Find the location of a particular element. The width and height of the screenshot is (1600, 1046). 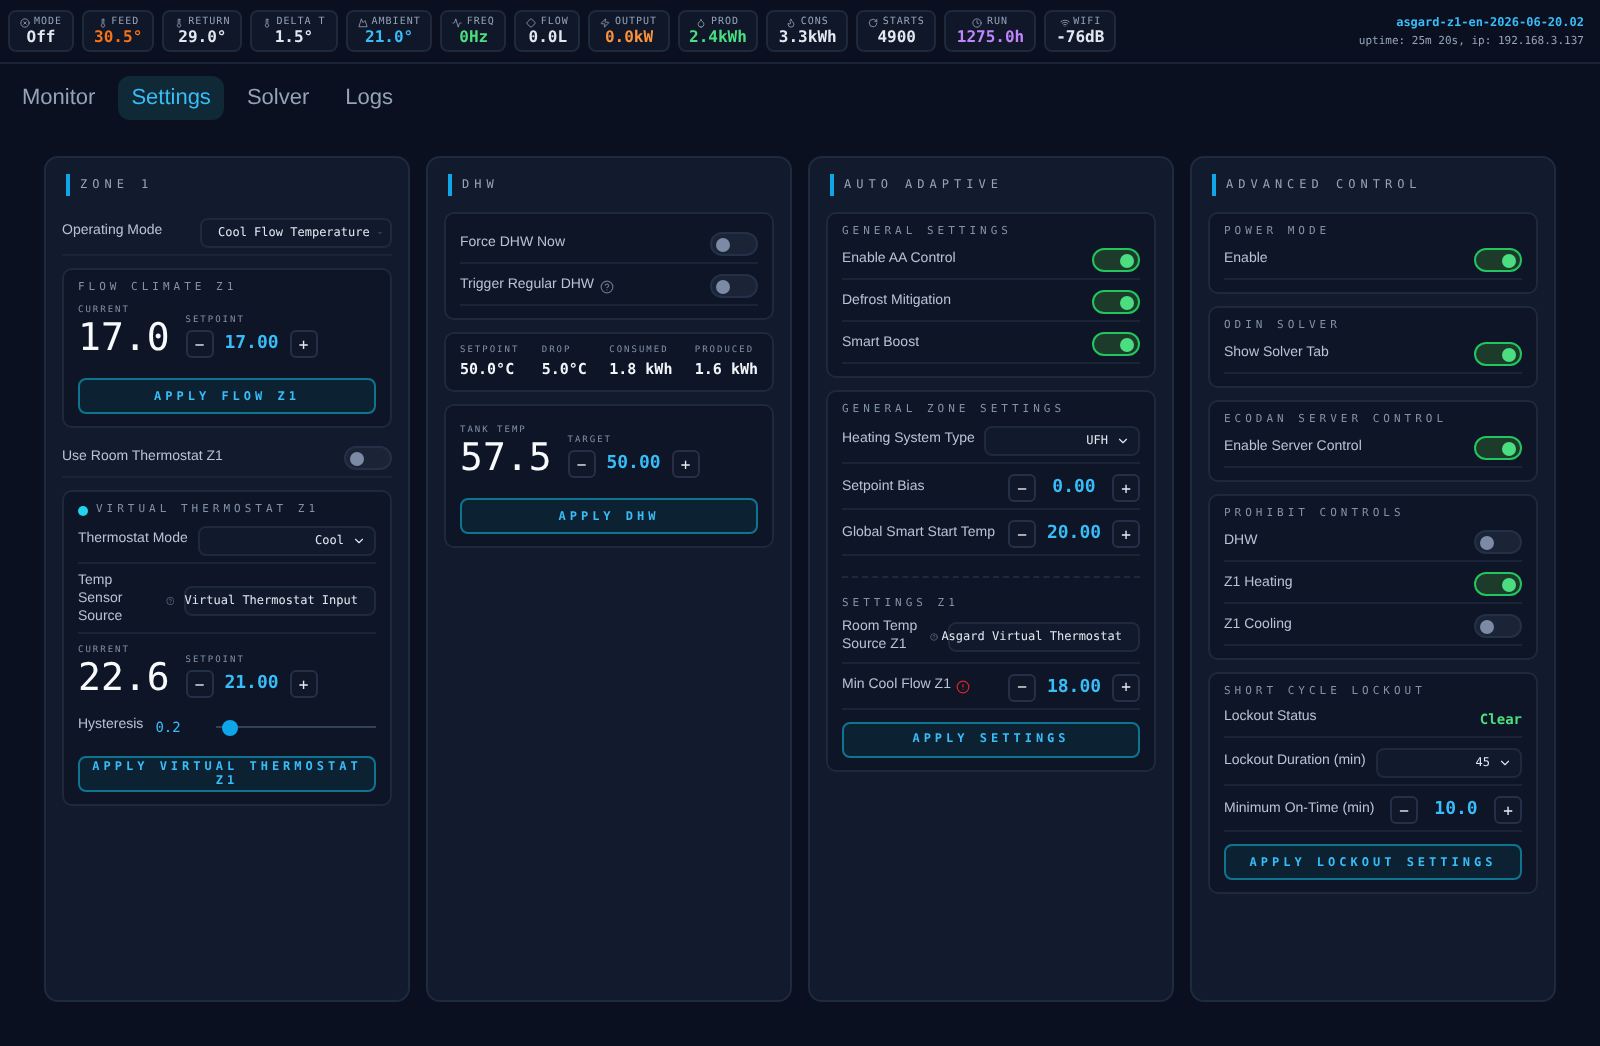

circle-x-icon is located at coordinates (25, 22).